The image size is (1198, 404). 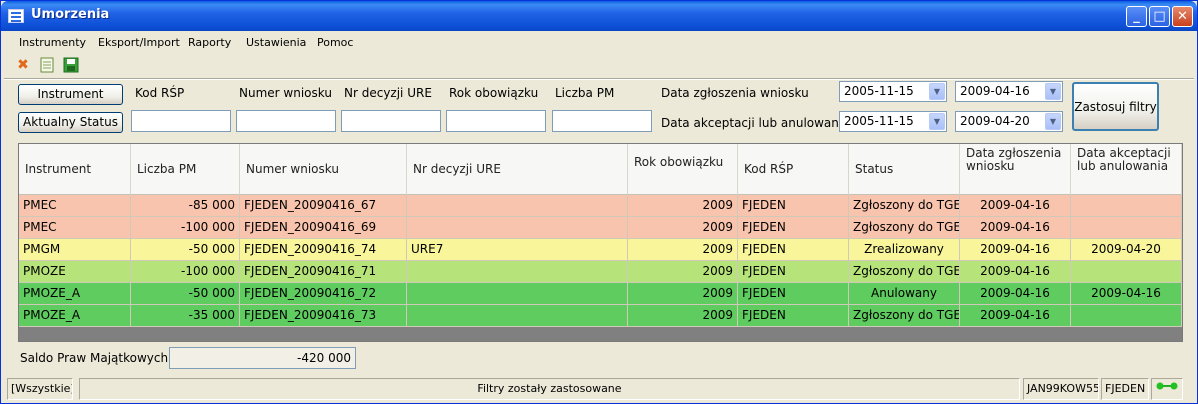 I want to click on column-header-status: Status, so click(x=904, y=169).